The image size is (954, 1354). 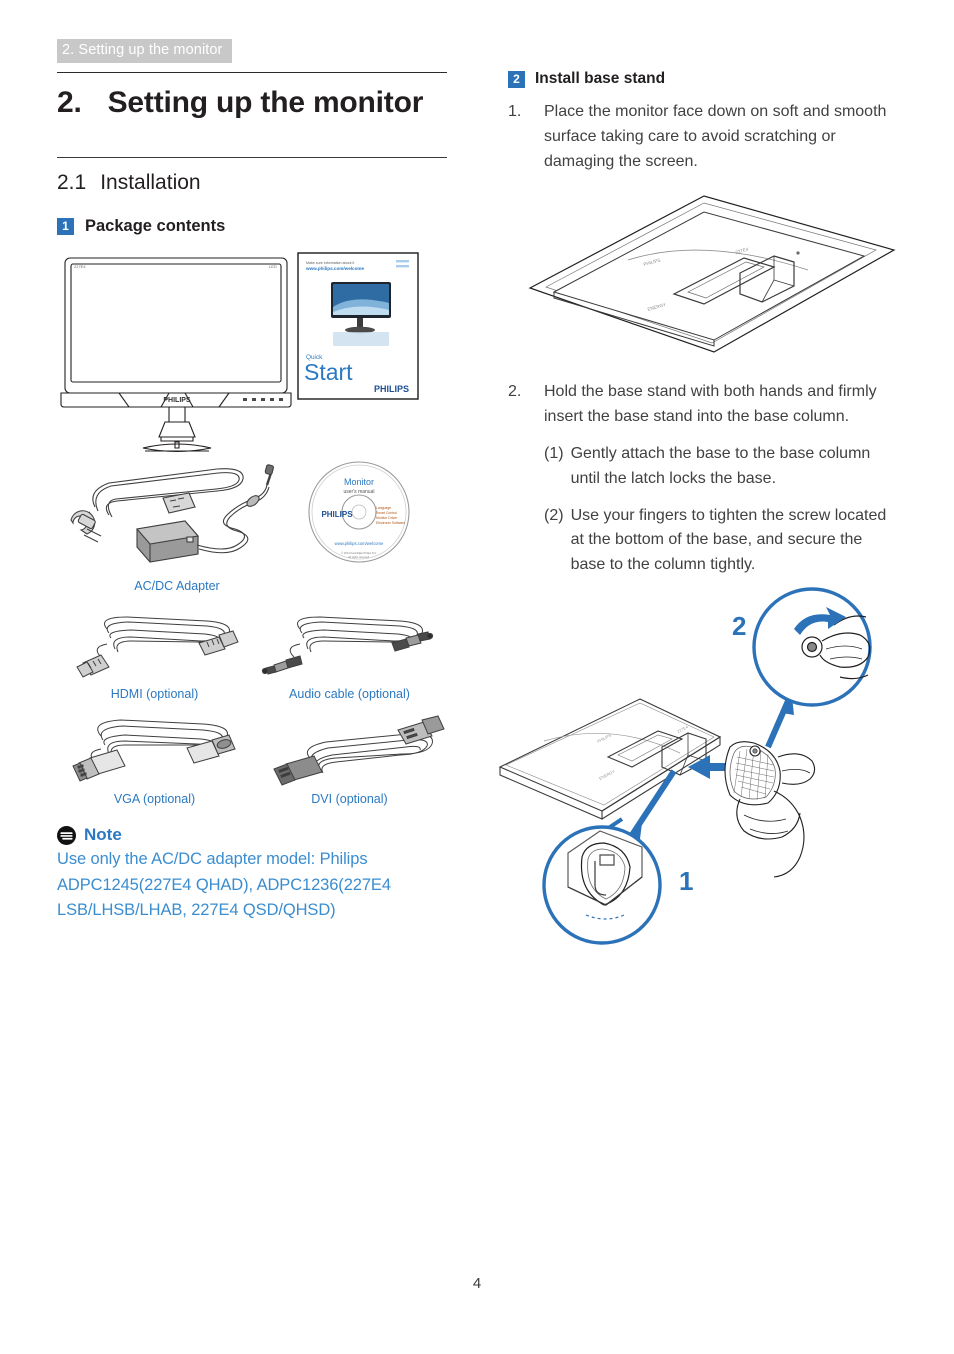 I want to click on svg-text: Make sure information about it, so click(x=330, y=263).